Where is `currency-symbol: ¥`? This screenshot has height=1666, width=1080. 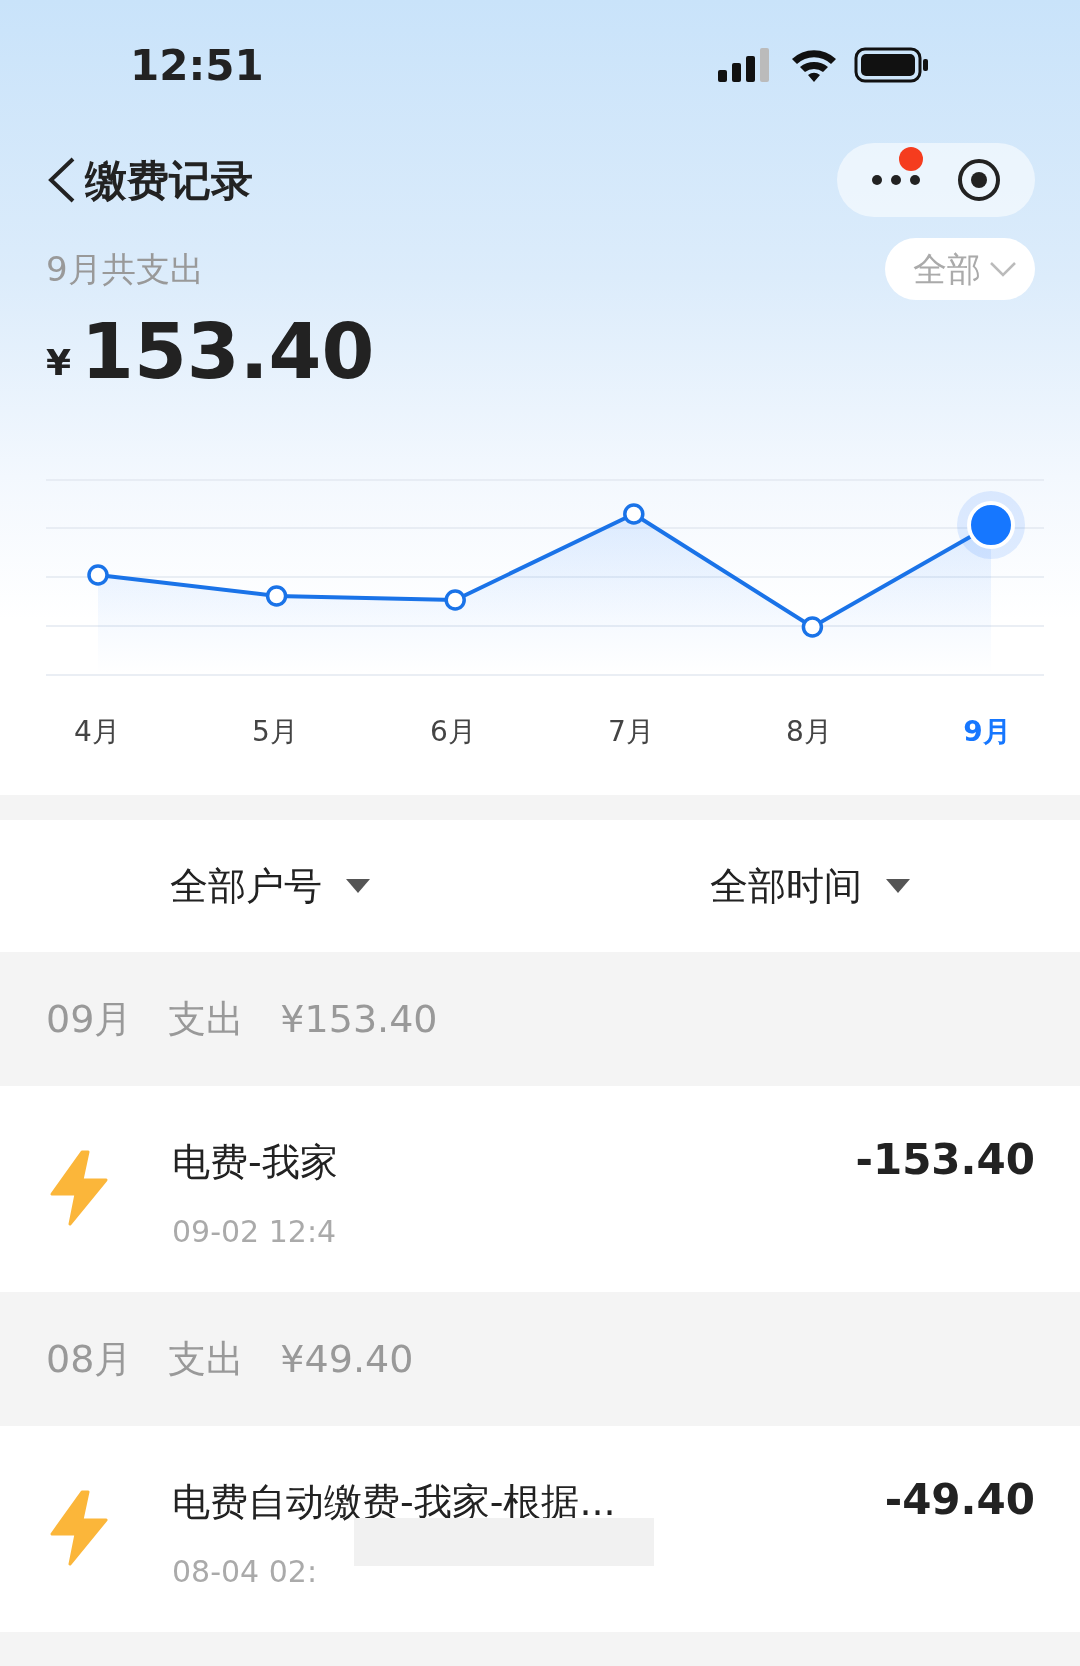
currency-symbol: ¥ is located at coordinates (59, 363).